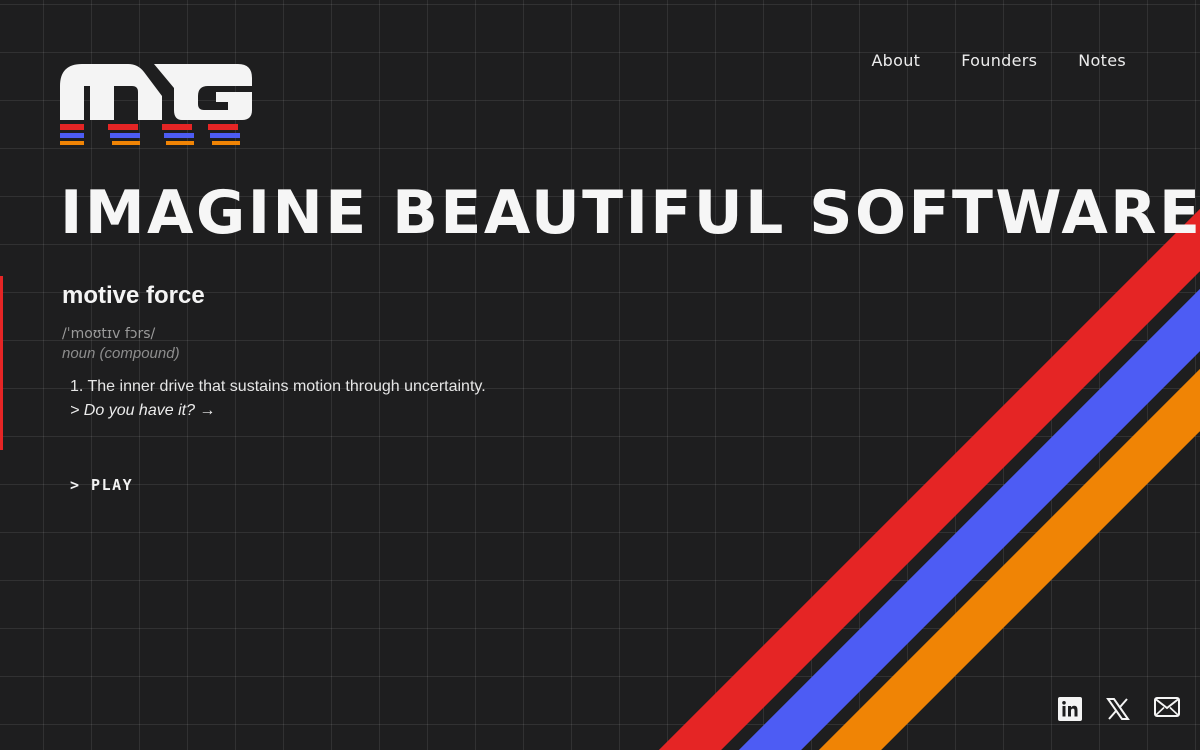 This screenshot has width=1200, height=750. I want to click on social-links, so click(1119, 710).